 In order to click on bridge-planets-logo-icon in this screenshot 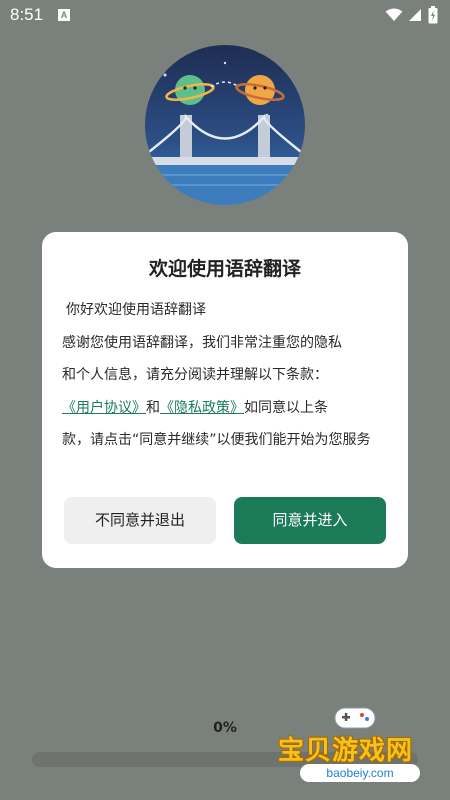, I will do `click(225, 125)`.